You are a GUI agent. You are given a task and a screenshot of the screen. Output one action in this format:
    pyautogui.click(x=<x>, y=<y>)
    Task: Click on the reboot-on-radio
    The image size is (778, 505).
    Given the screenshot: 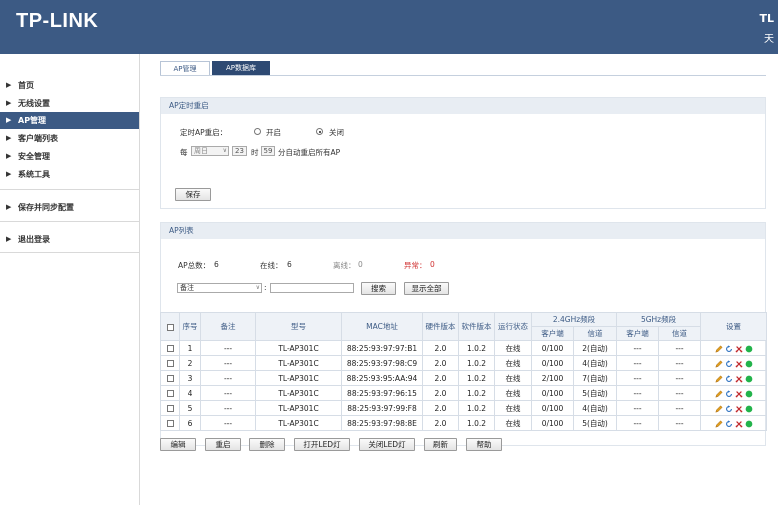 What is the action you would take?
    pyautogui.click(x=257, y=131)
    